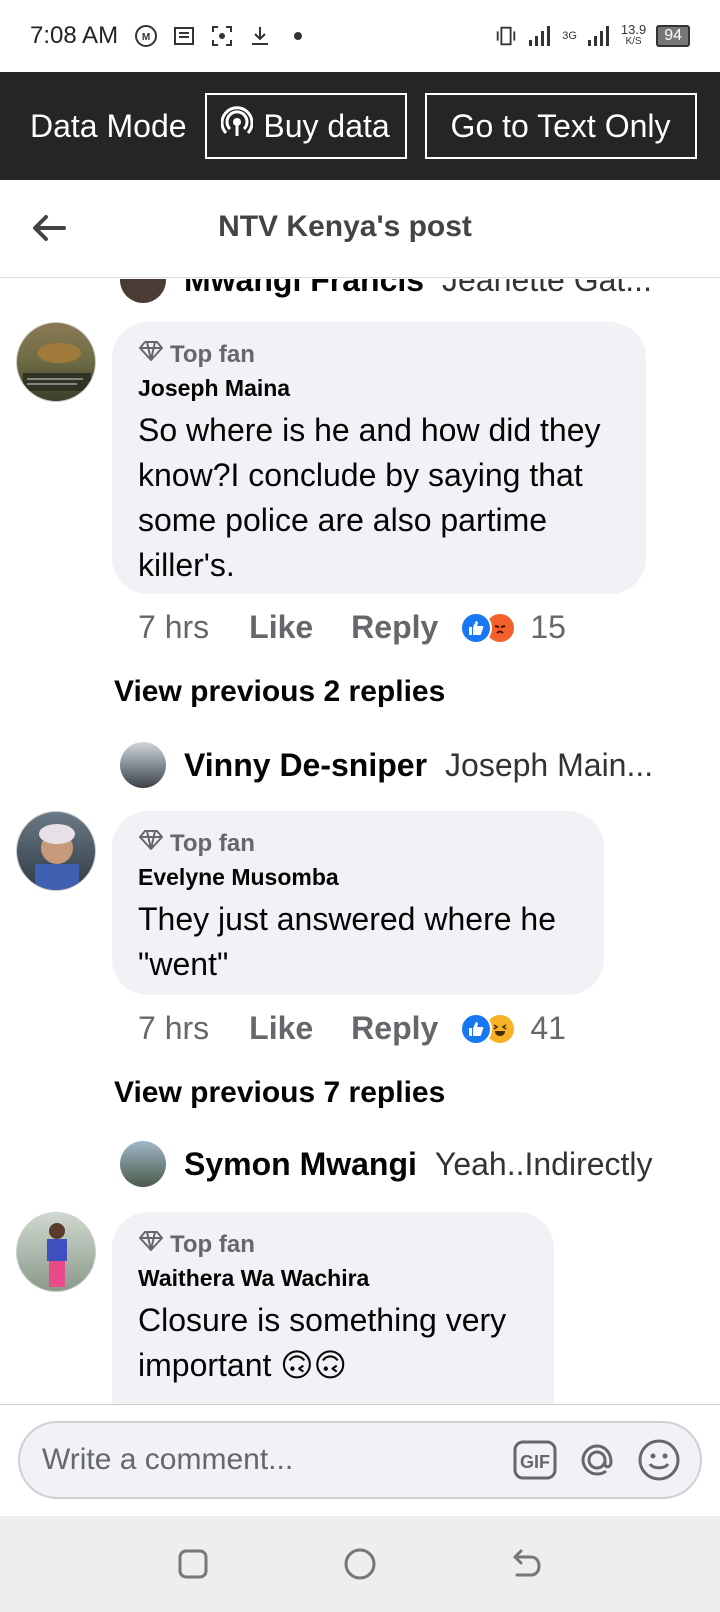 Image resolution: width=720 pixels, height=1612 pixels. Describe the element at coordinates (260, 36) in the screenshot. I see `download-icon` at that location.